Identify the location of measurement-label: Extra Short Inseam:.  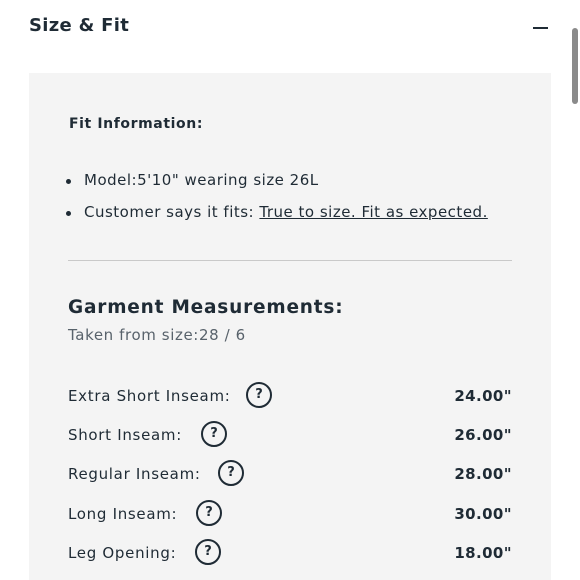
(149, 396).